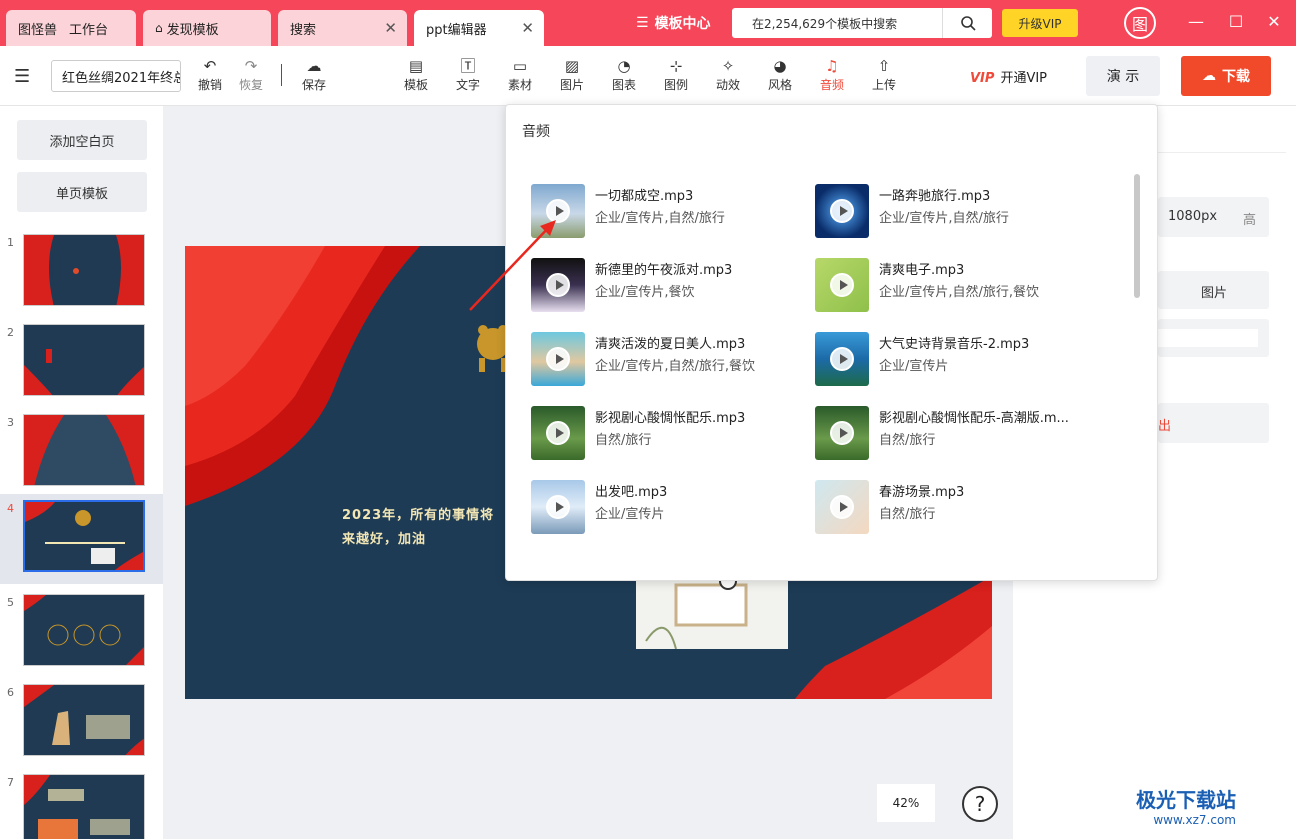 This screenshot has height=839, width=1296. Describe the element at coordinates (670, 344) in the screenshot. I see `audio-name: 清爽活泼的夏日美人.mp3` at that location.